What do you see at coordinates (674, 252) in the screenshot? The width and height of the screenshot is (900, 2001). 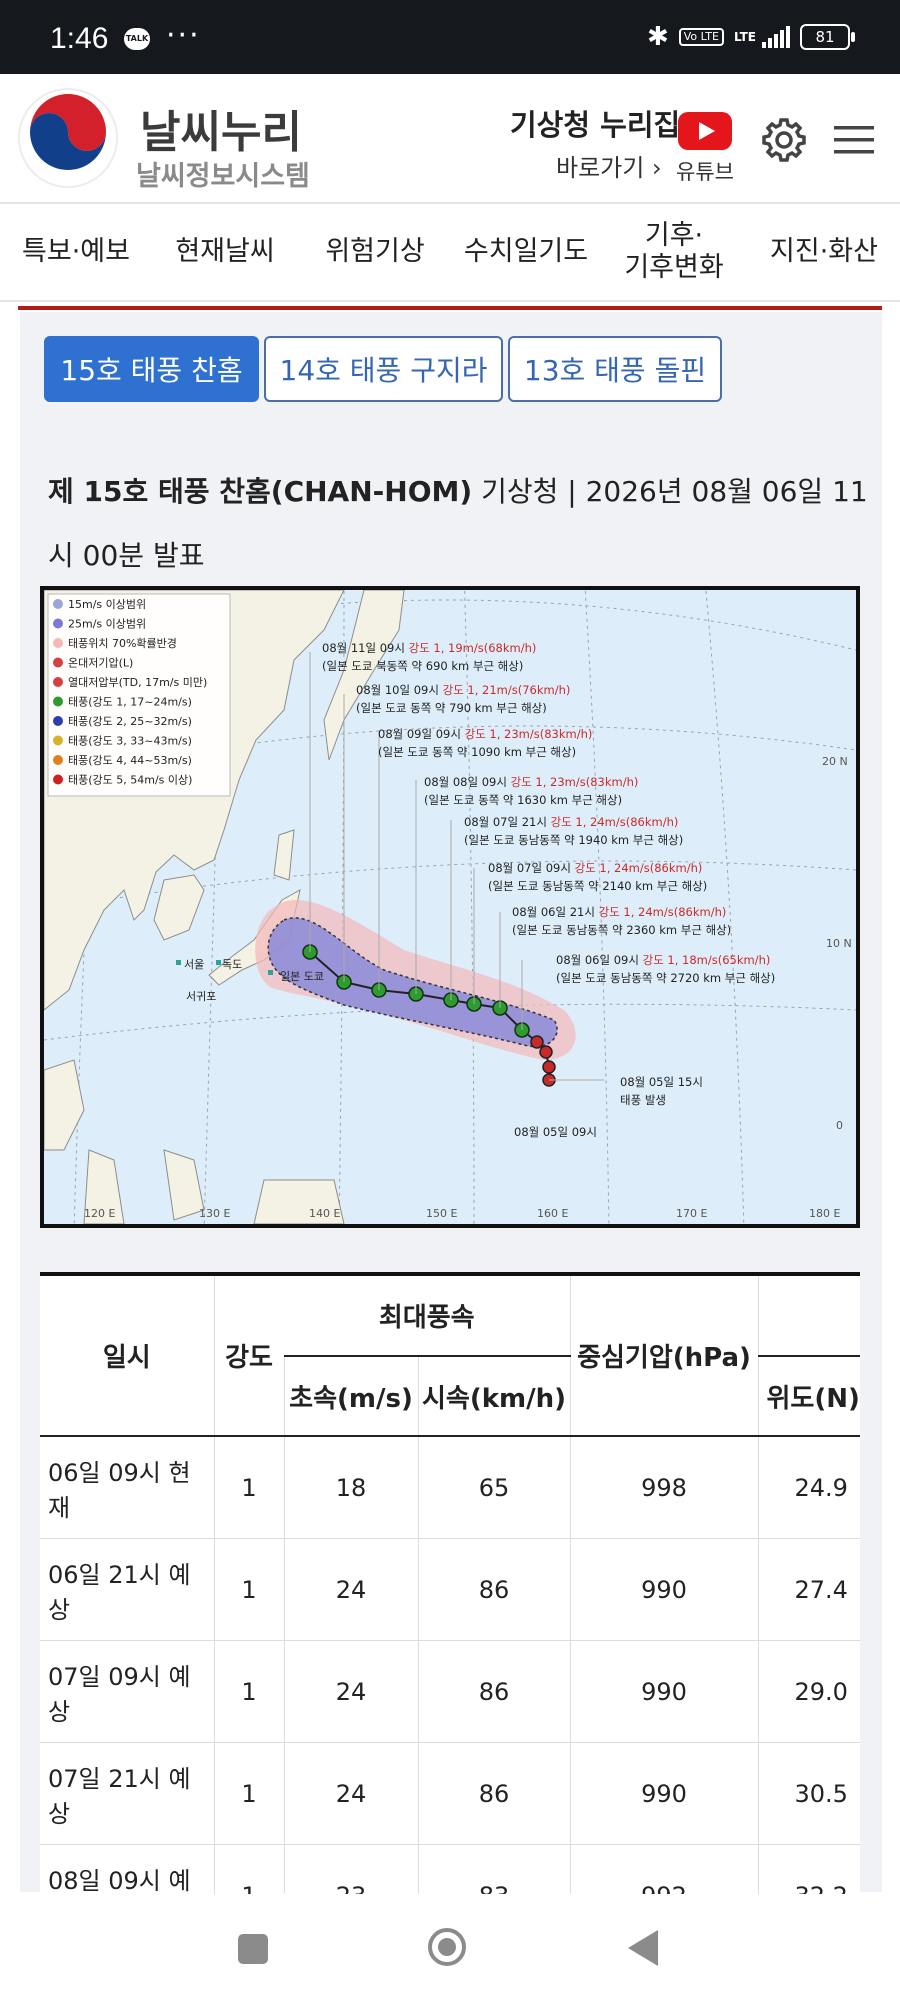 I see `nav-item-climate: 기후· 기후변화` at bounding box center [674, 252].